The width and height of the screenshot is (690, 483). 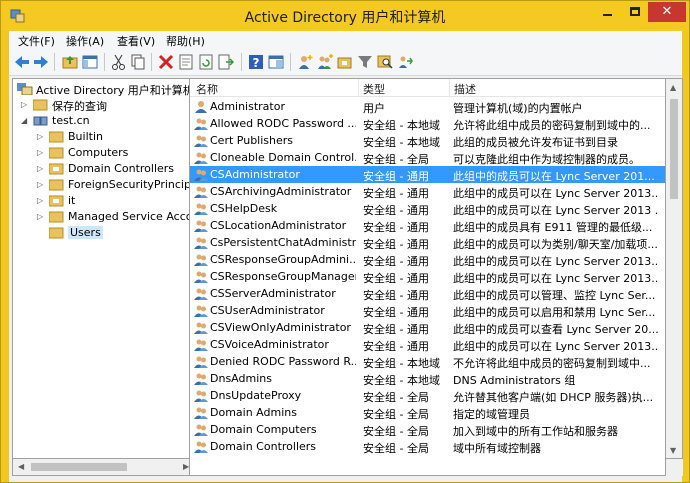 I want to click on maximize-icon, so click(x=634, y=11).